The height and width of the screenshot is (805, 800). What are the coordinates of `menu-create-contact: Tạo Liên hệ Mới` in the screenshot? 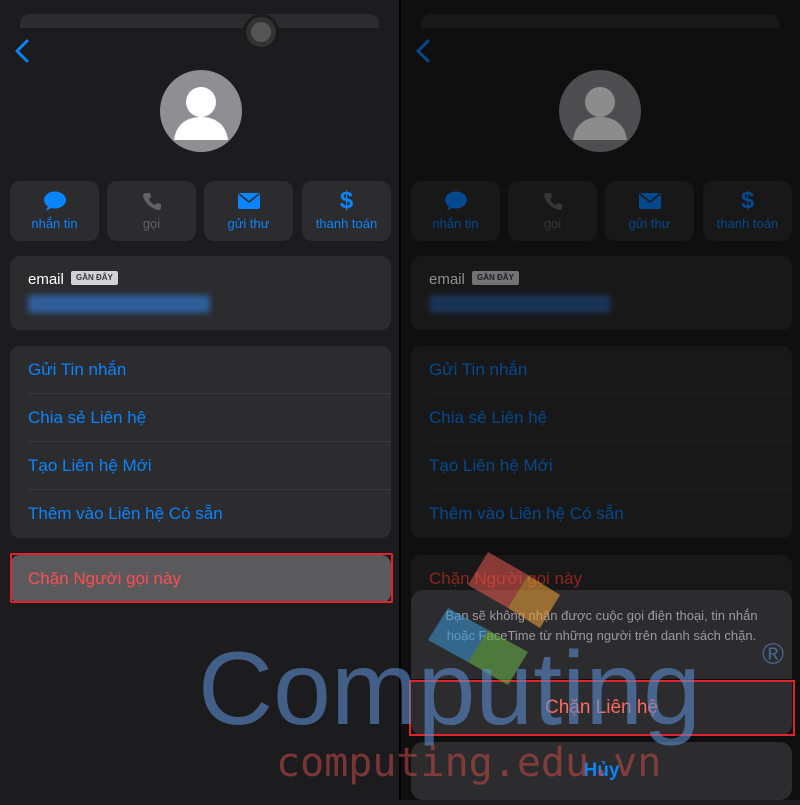 It's located at (209, 466).